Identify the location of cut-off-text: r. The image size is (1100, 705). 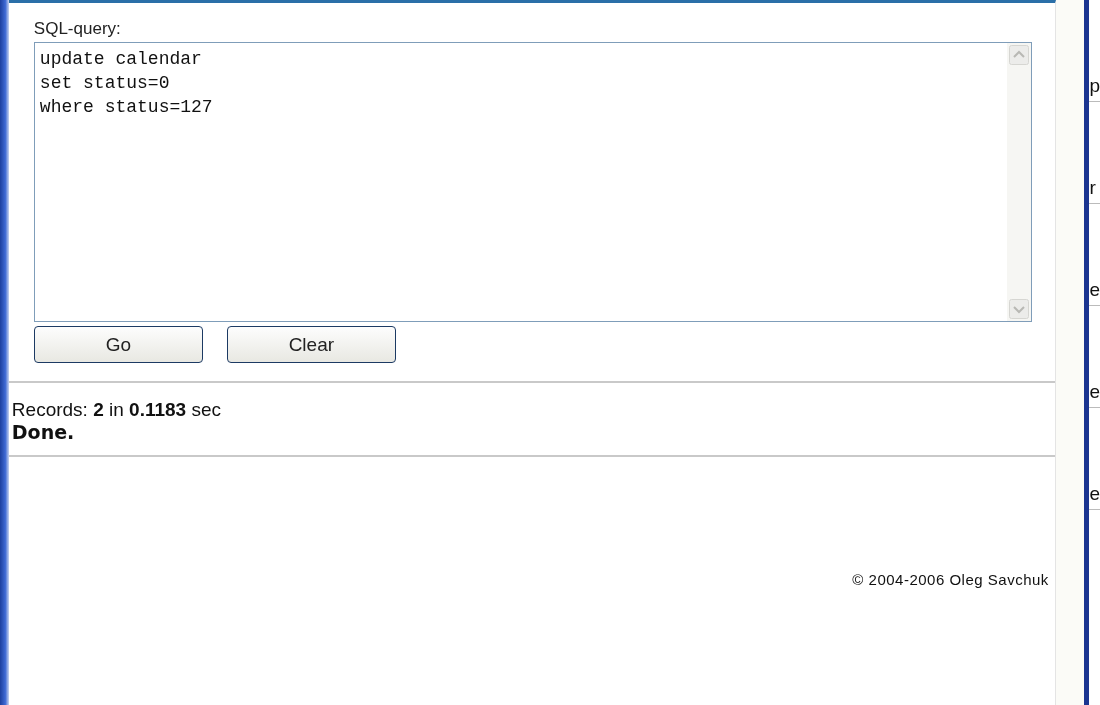
(1092, 187).